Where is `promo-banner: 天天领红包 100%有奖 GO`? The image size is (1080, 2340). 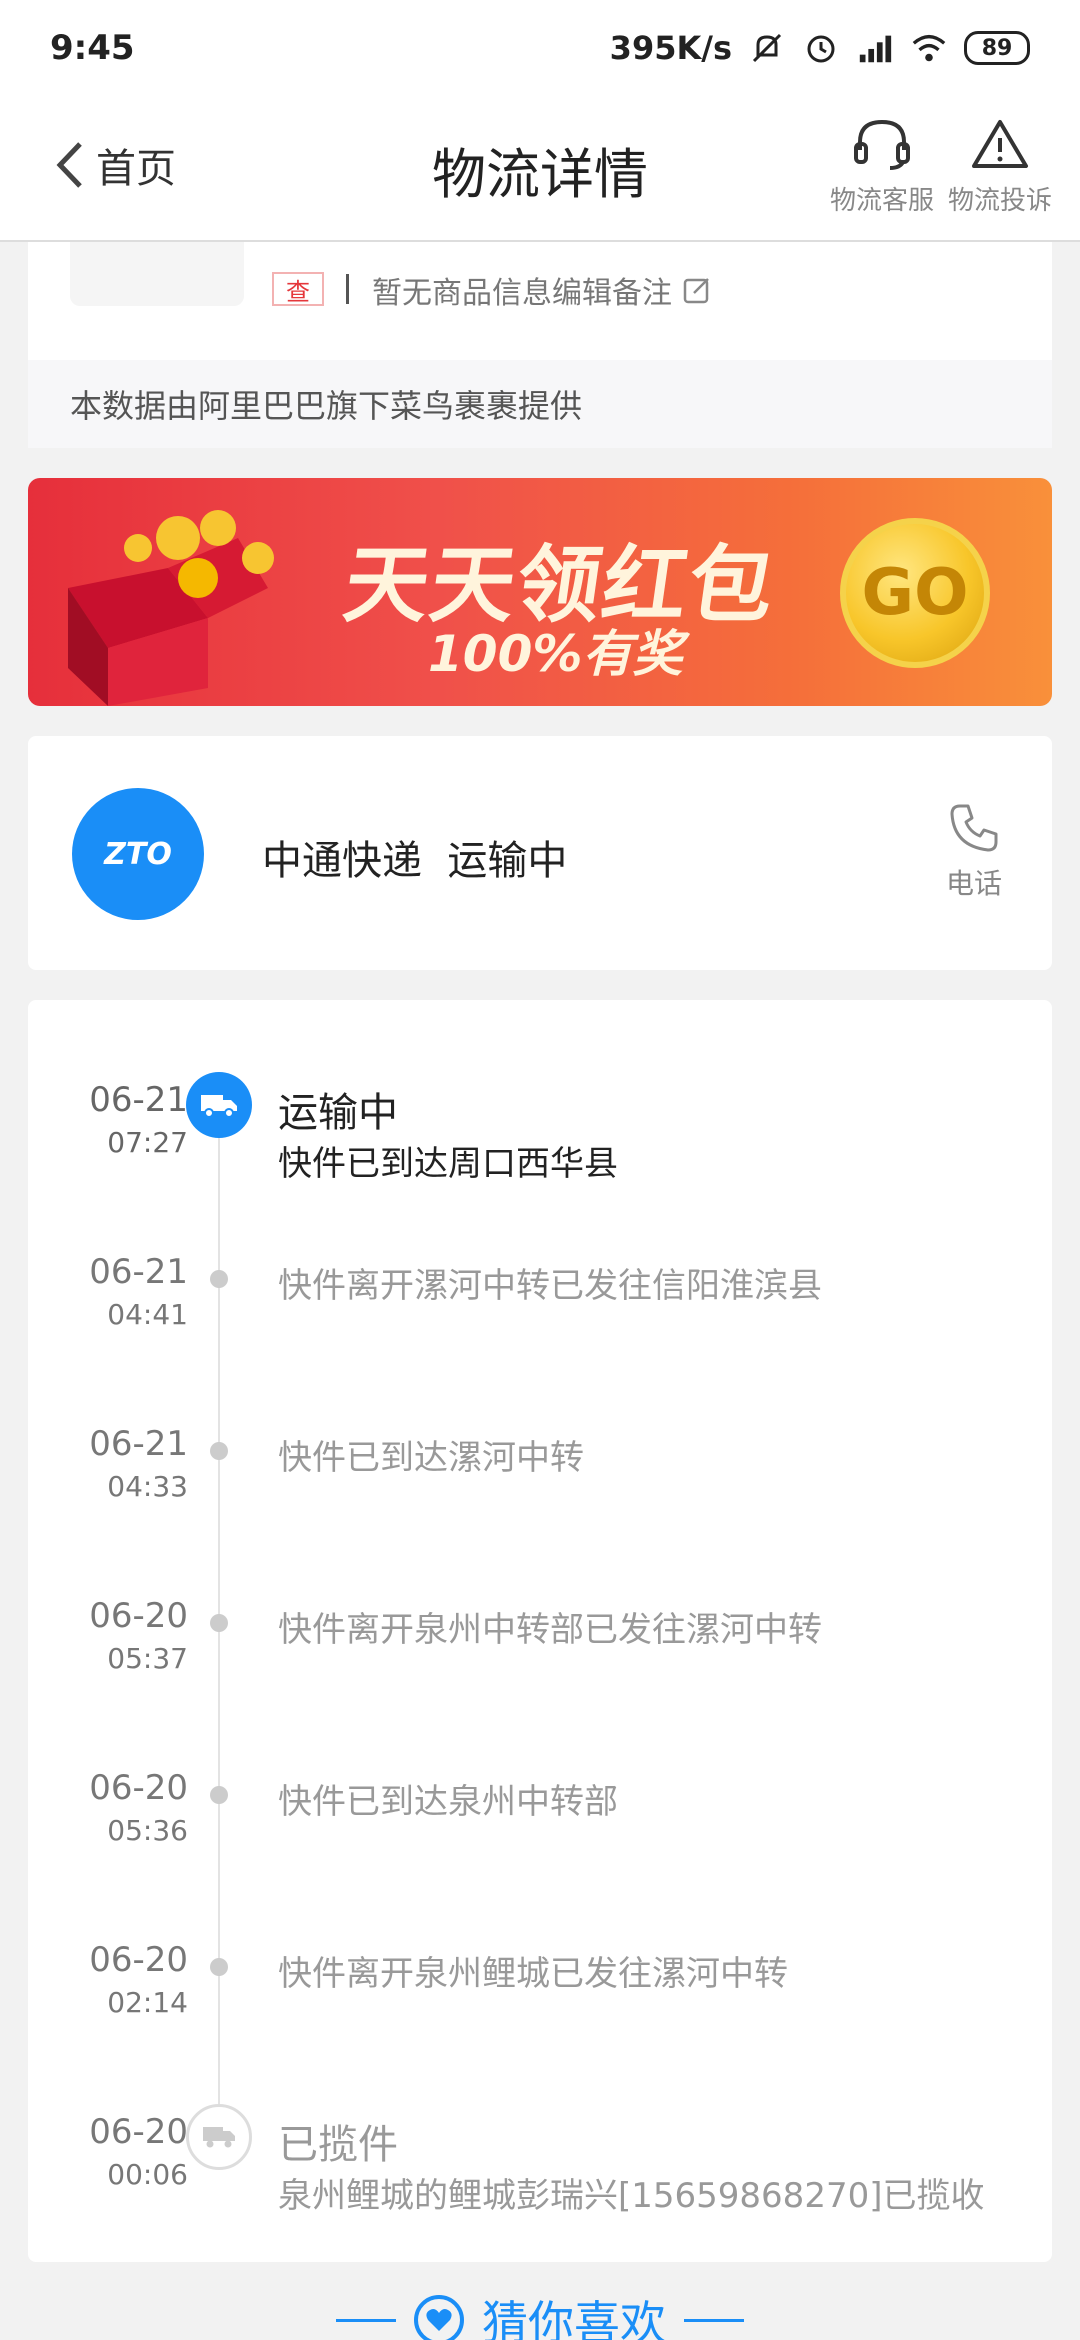 promo-banner: 天天领红包 100%有奖 GO is located at coordinates (540, 592).